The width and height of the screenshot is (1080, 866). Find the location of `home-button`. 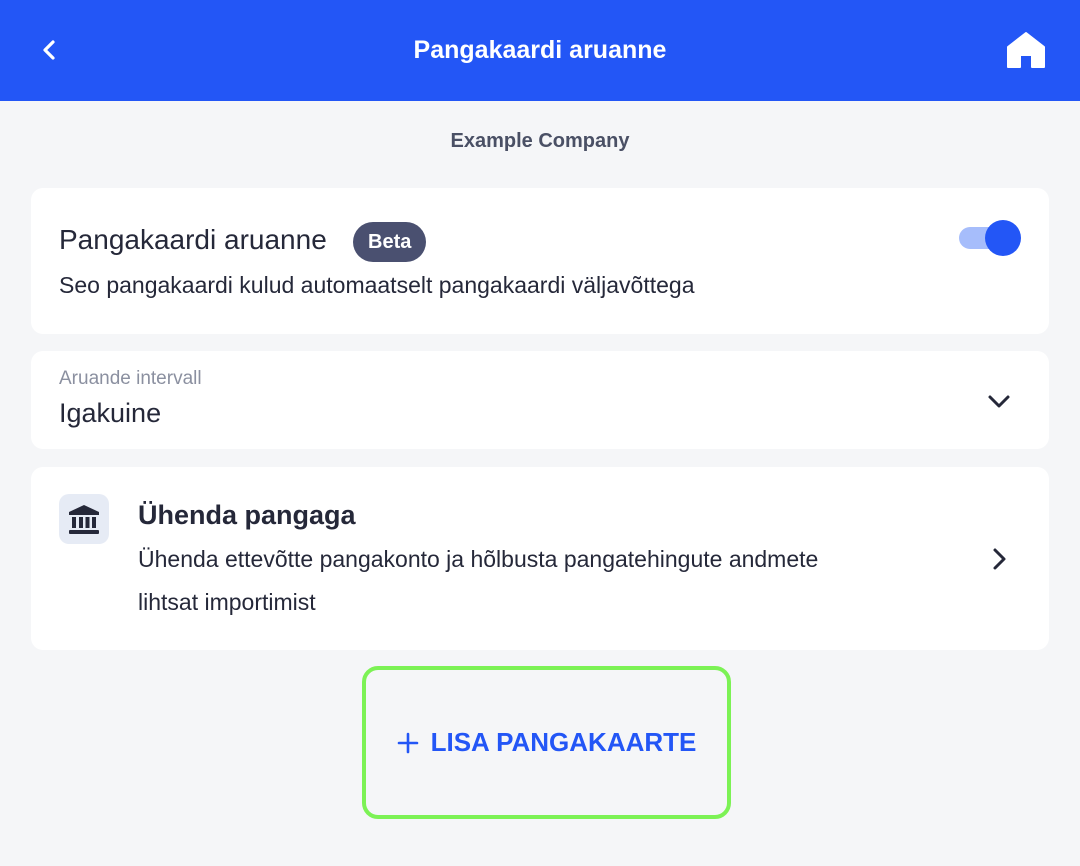

home-button is located at coordinates (1026, 50).